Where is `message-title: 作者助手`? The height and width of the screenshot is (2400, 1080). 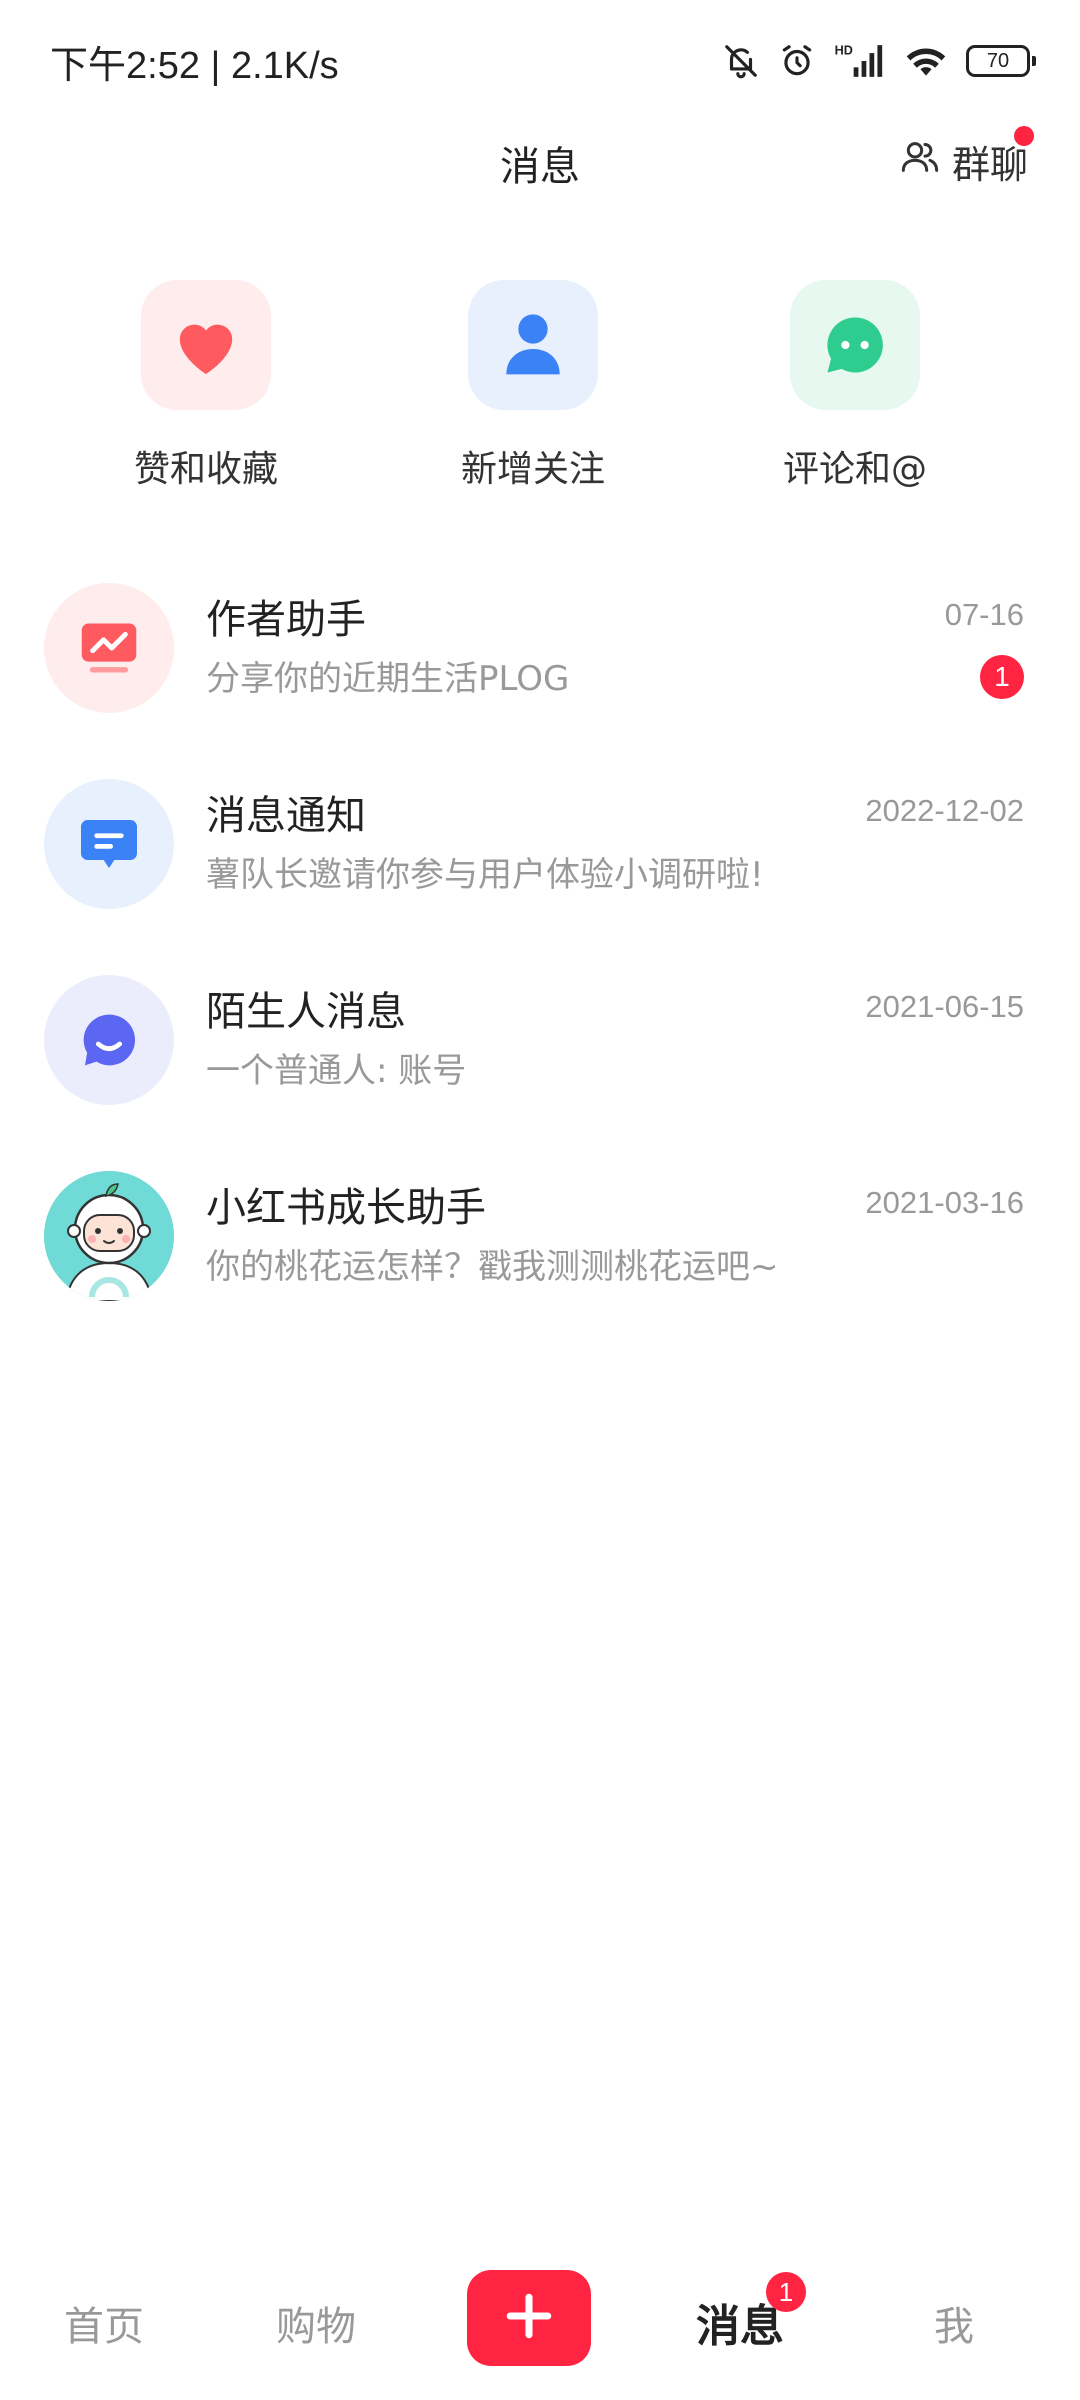
message-title: 作者助手 is located at coordinates (286, 620).